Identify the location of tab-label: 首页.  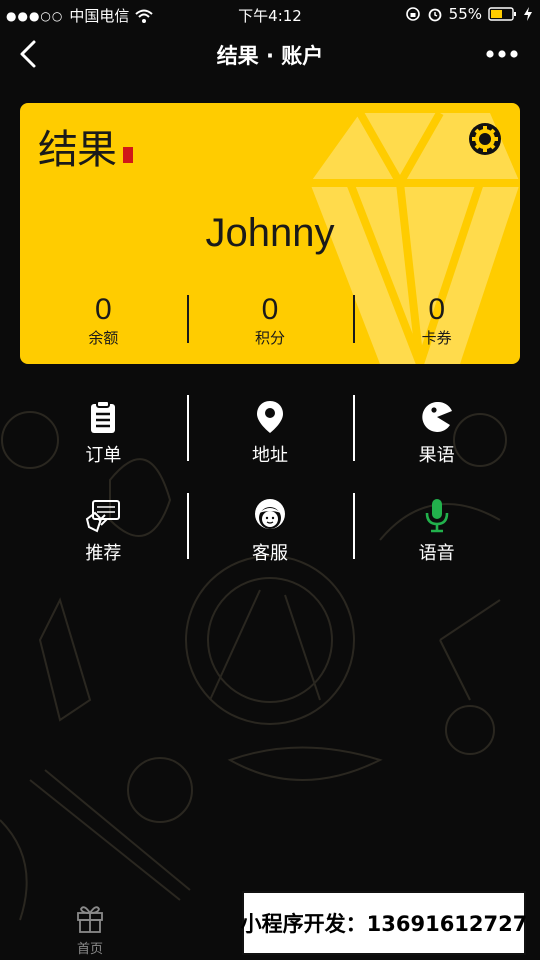
(89, 949).